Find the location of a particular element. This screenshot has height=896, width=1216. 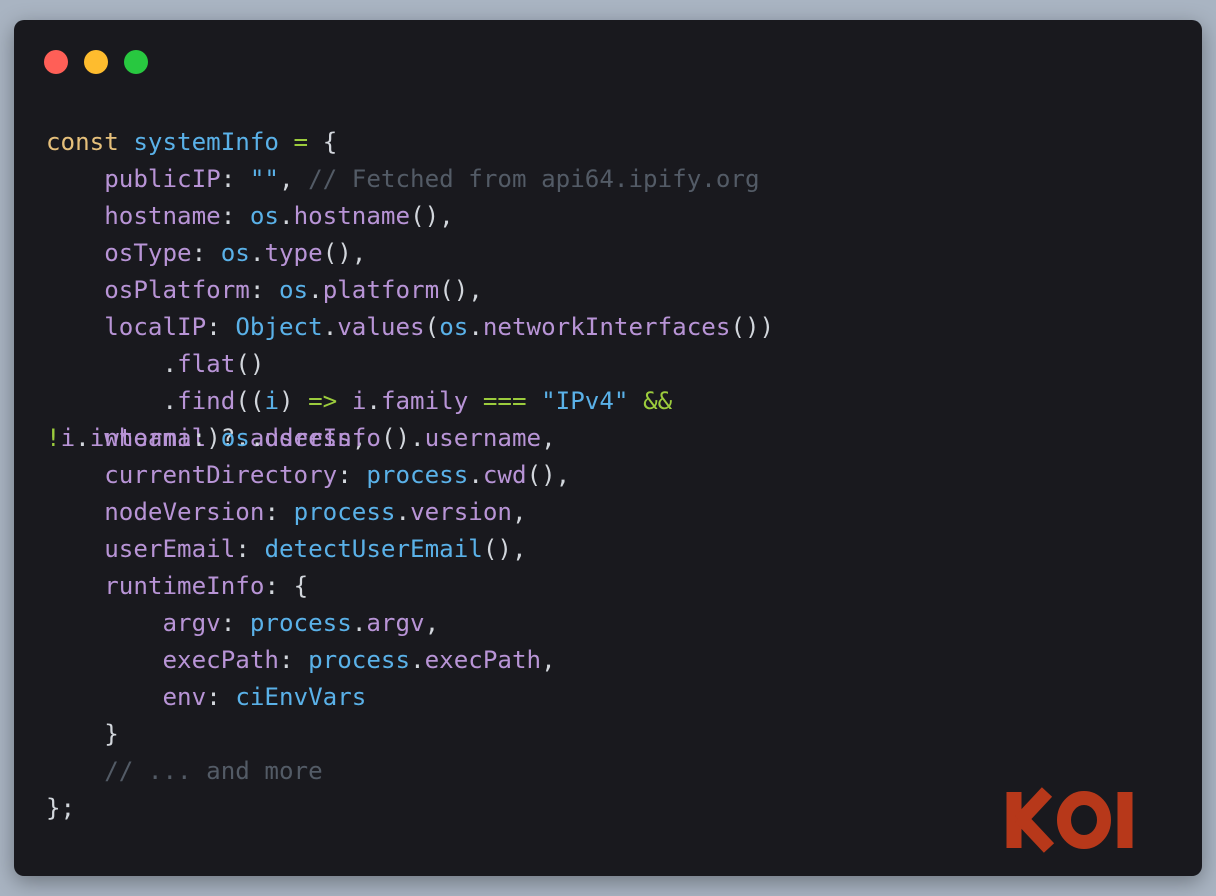

code-line: } is located at coordinates (410, 734).